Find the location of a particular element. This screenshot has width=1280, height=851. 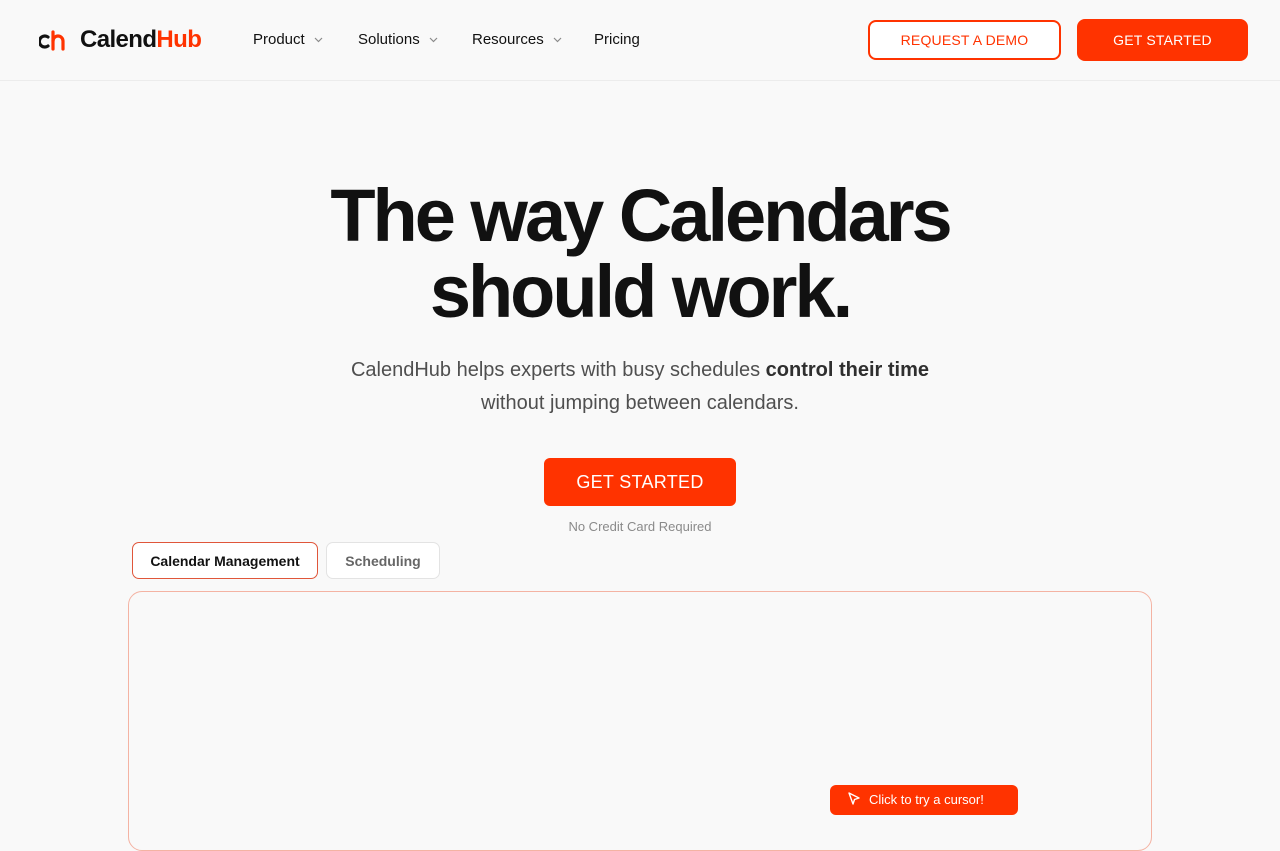

cursor-arrow-icon is located at coordinates (854, 798).